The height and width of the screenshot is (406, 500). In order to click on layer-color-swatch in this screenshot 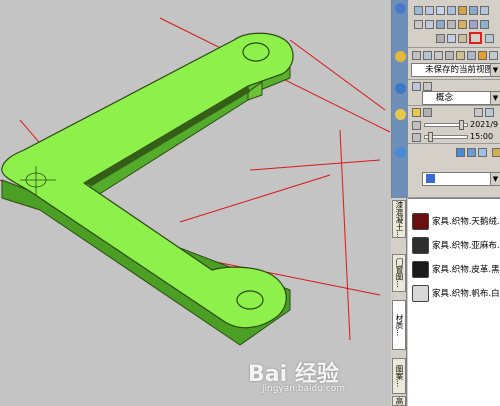, I will do `click(430, 178)`.